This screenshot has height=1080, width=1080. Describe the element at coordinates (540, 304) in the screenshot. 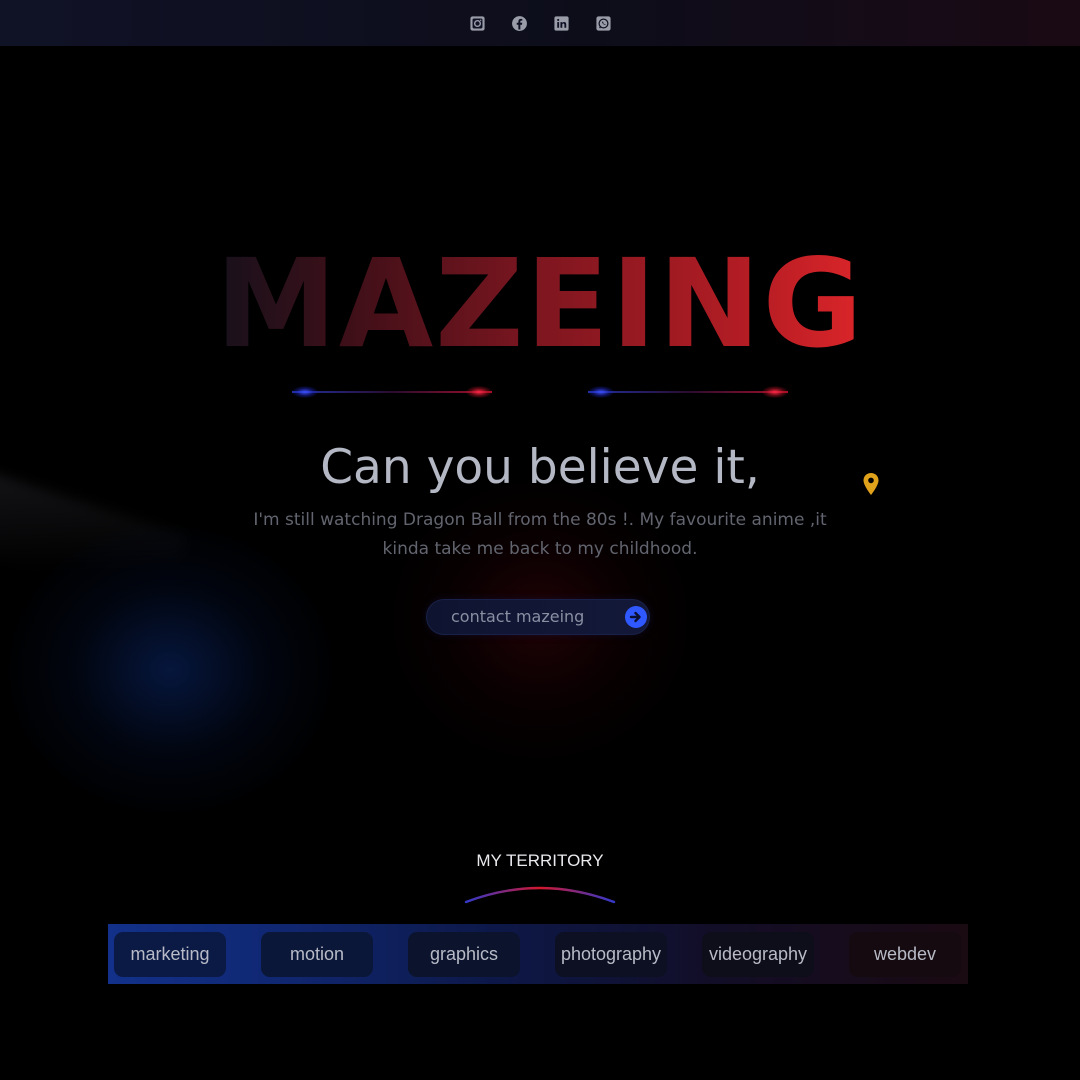

I see `brand-title: MAZEING` at that location.